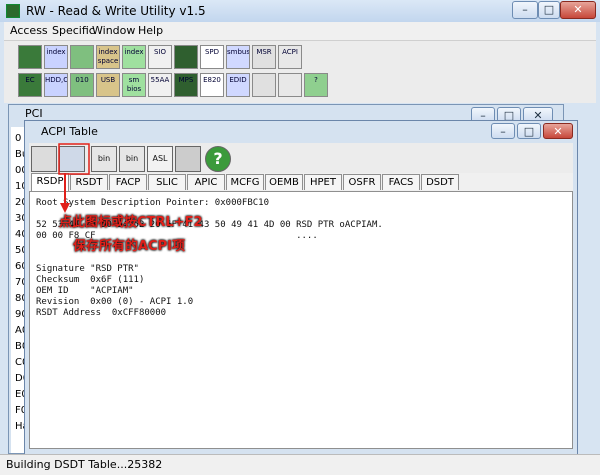 The height and width of the screenshot is (475, 600). I want to click on acpi-window-title: ACPI Table, so click(69, 131).